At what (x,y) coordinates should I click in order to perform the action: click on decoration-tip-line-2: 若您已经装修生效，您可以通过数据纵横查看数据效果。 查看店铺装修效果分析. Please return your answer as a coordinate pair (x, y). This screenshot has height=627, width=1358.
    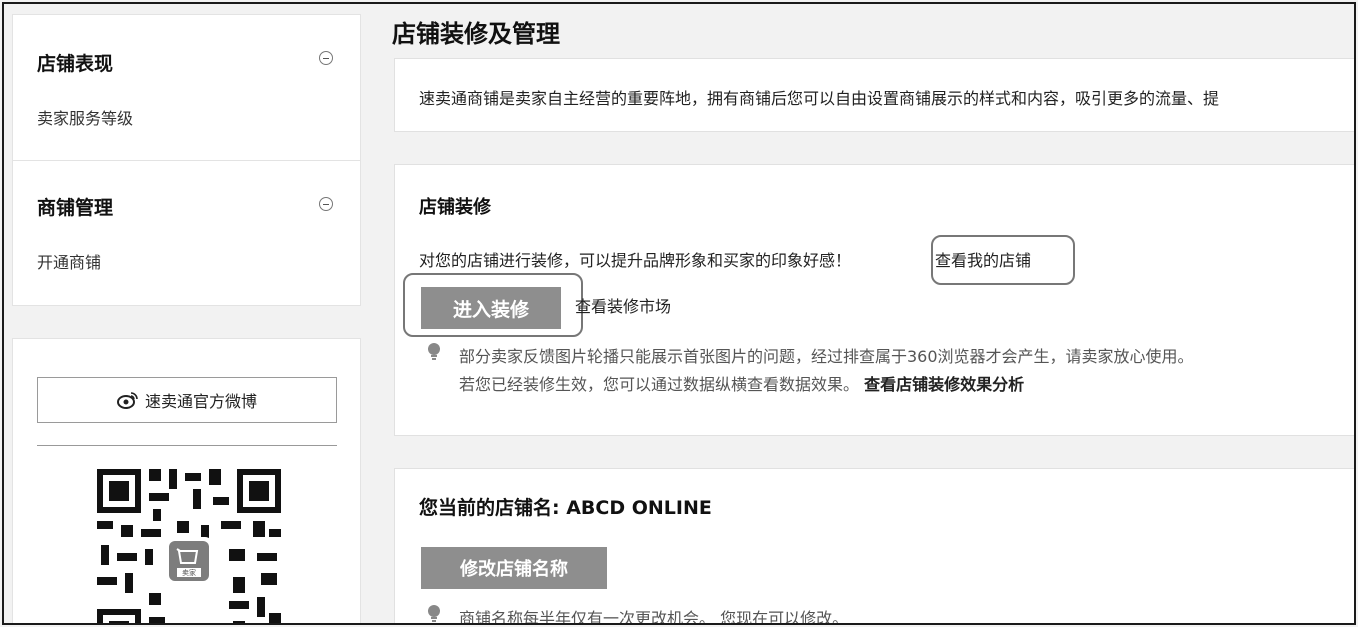
    Looking at the image, I should click on (741, 383).